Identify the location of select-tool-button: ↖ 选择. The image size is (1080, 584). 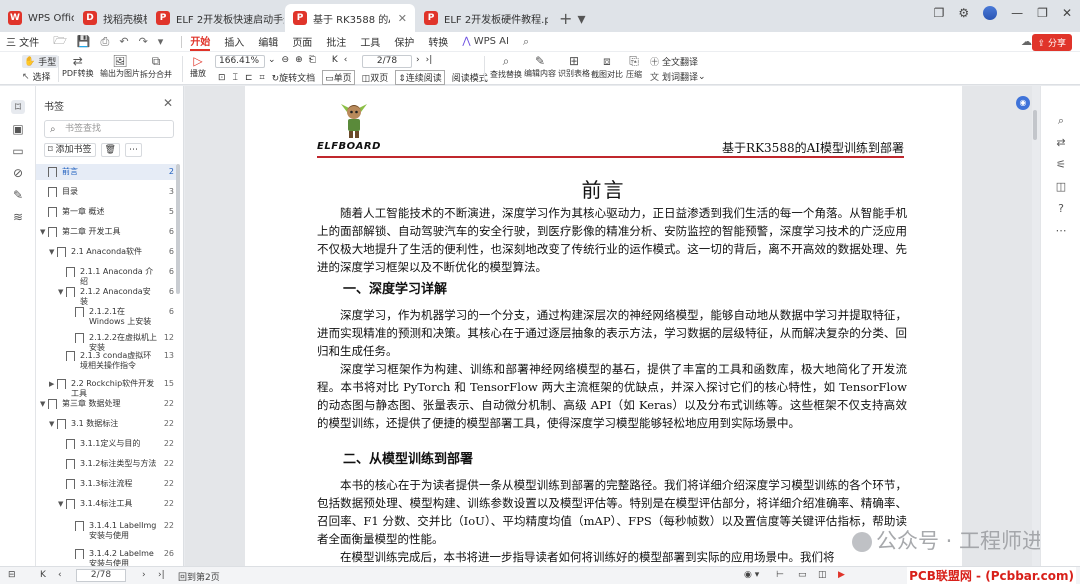
(36, 77).